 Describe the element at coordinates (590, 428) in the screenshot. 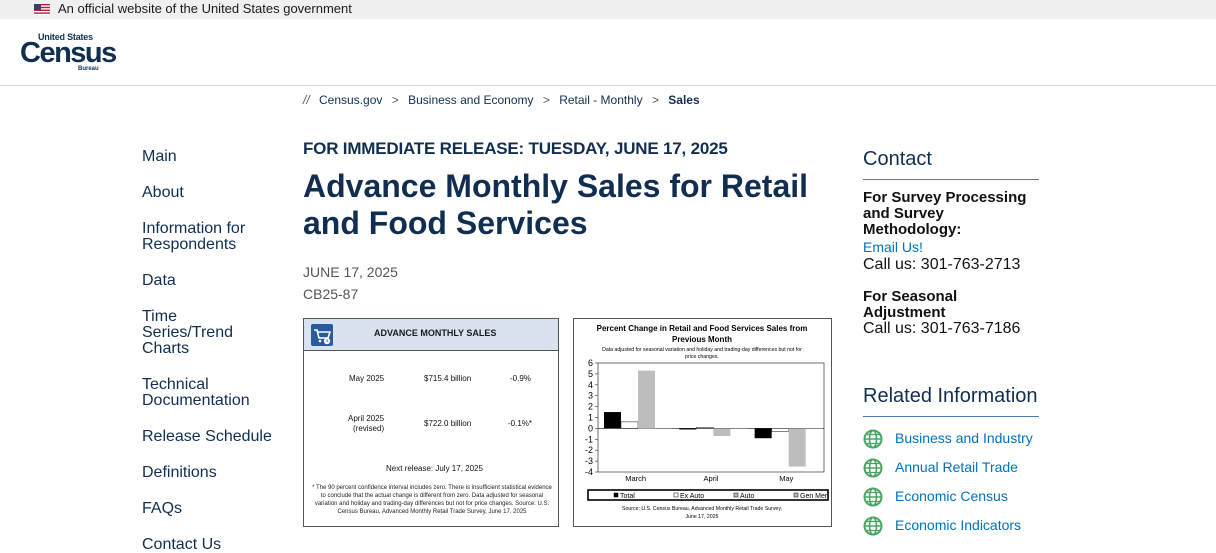

I see `y-tick-label: 0` at that location.